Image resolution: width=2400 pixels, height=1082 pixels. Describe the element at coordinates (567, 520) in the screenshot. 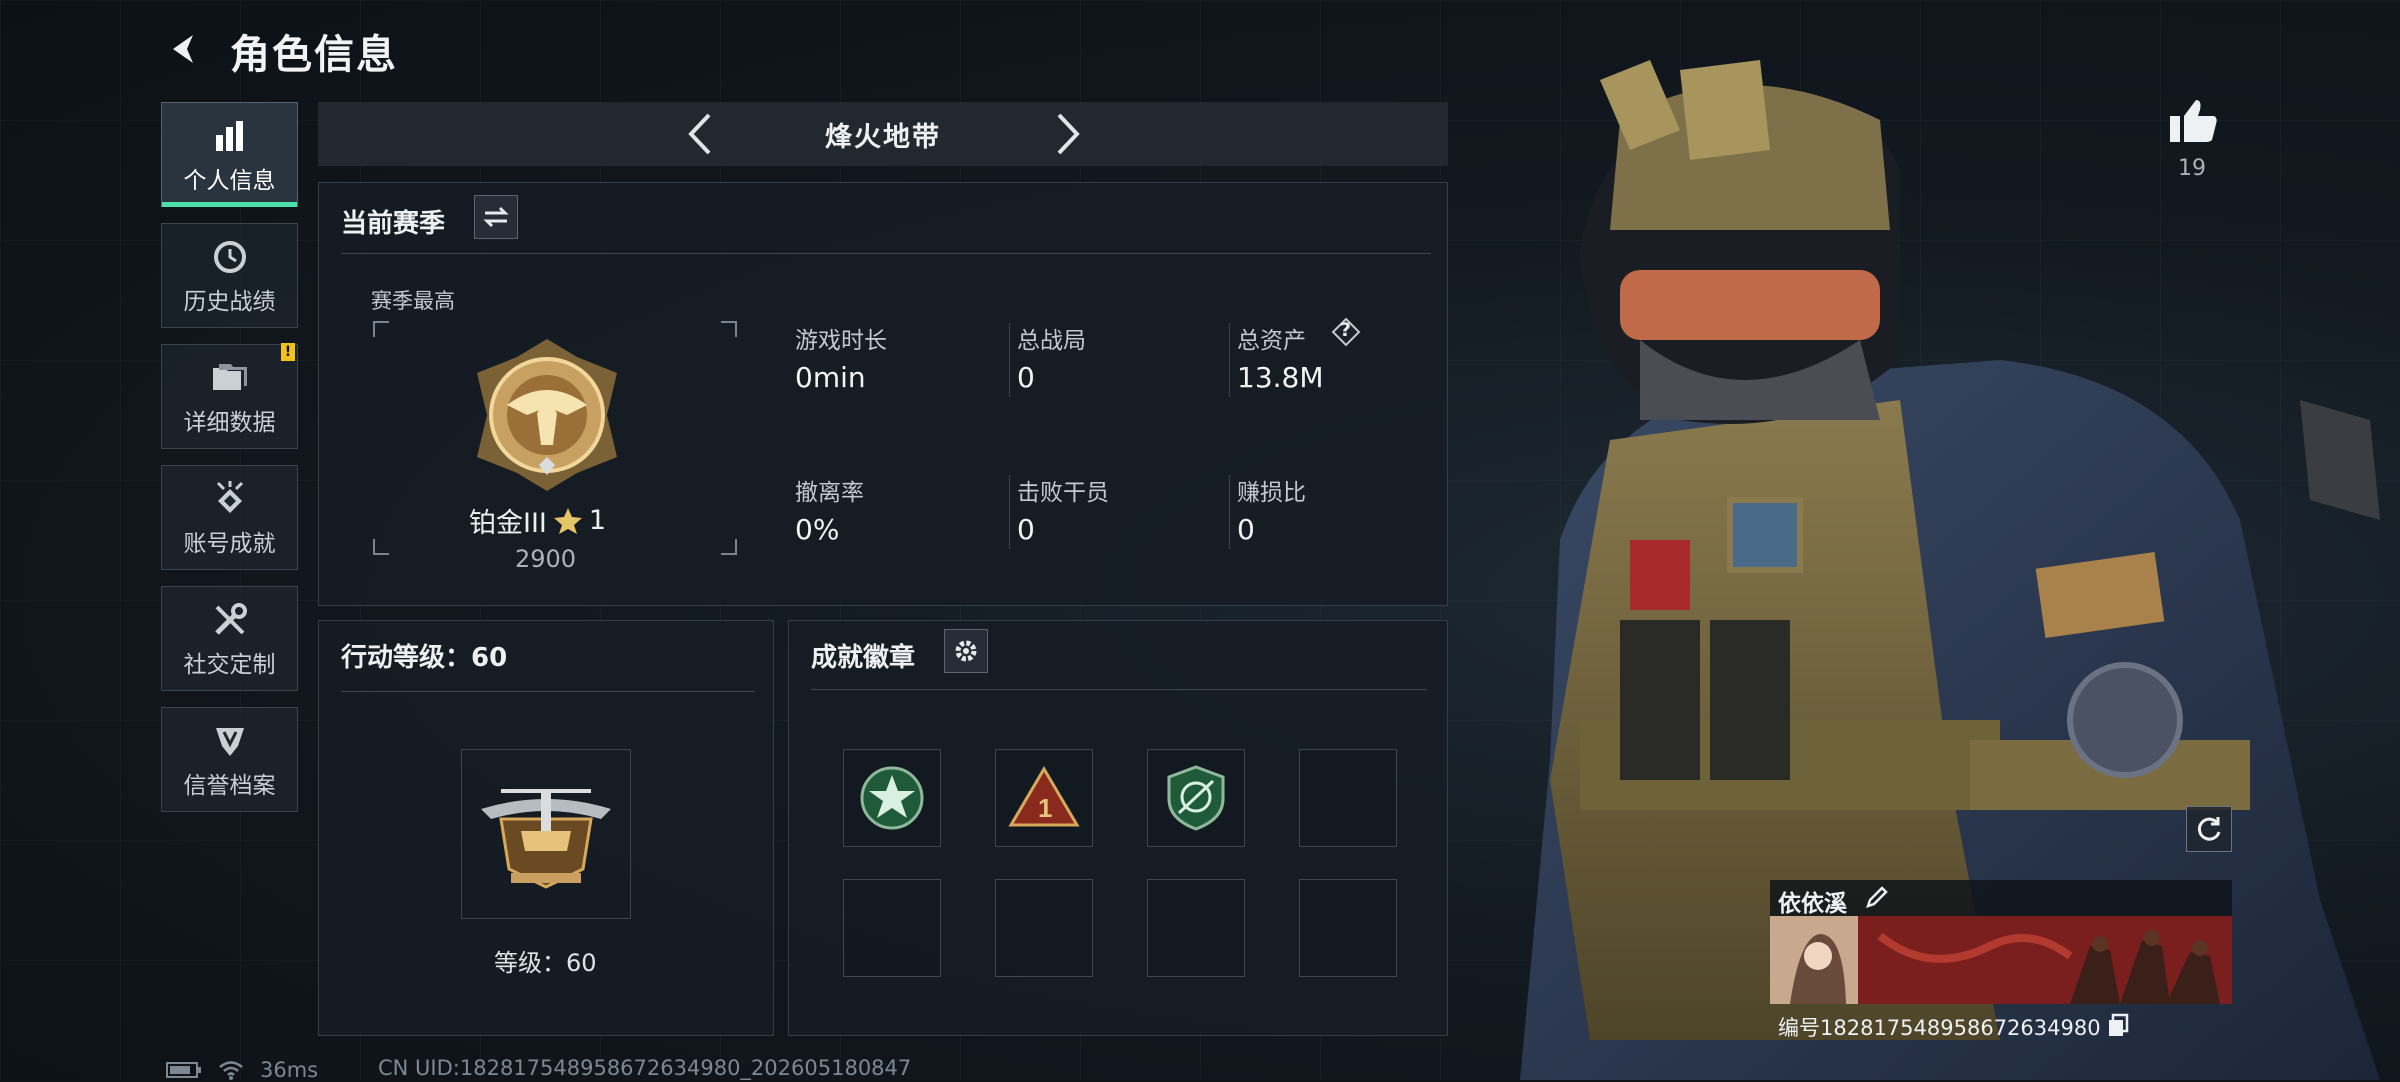

I see `star-icon` at that location.